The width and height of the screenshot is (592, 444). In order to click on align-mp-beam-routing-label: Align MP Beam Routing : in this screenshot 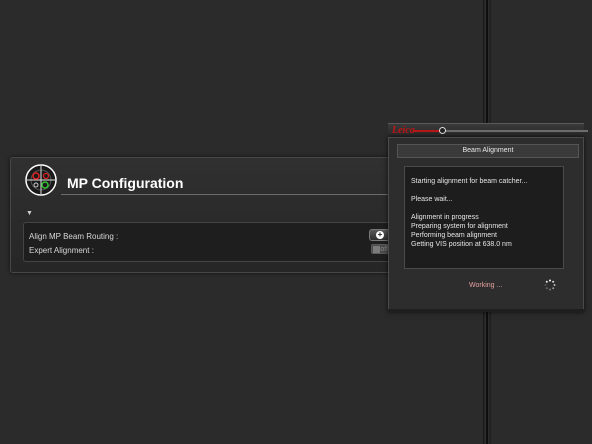, I will do `click(74, 236)`.